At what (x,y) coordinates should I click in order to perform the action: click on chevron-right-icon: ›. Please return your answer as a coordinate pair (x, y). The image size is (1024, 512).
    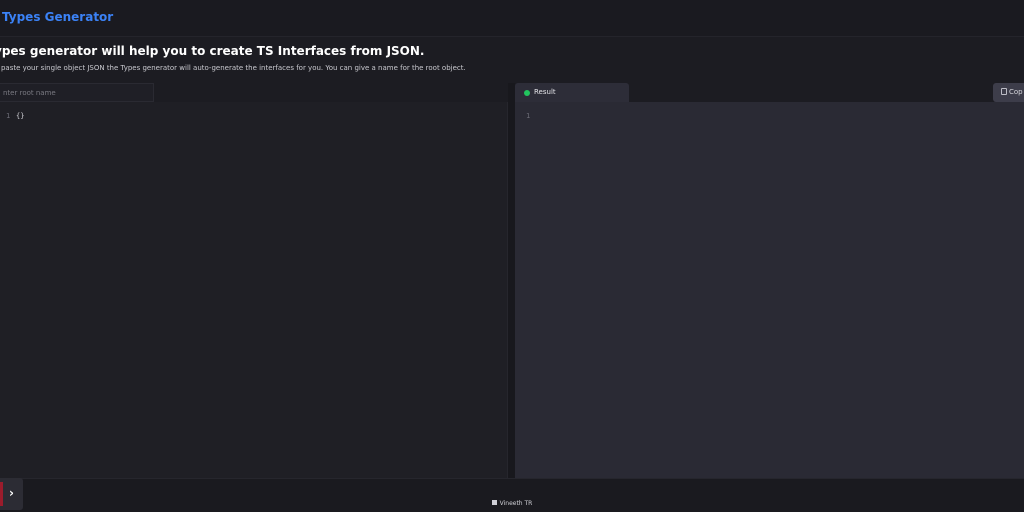
    Looking at the image, I should click on (11, 493).